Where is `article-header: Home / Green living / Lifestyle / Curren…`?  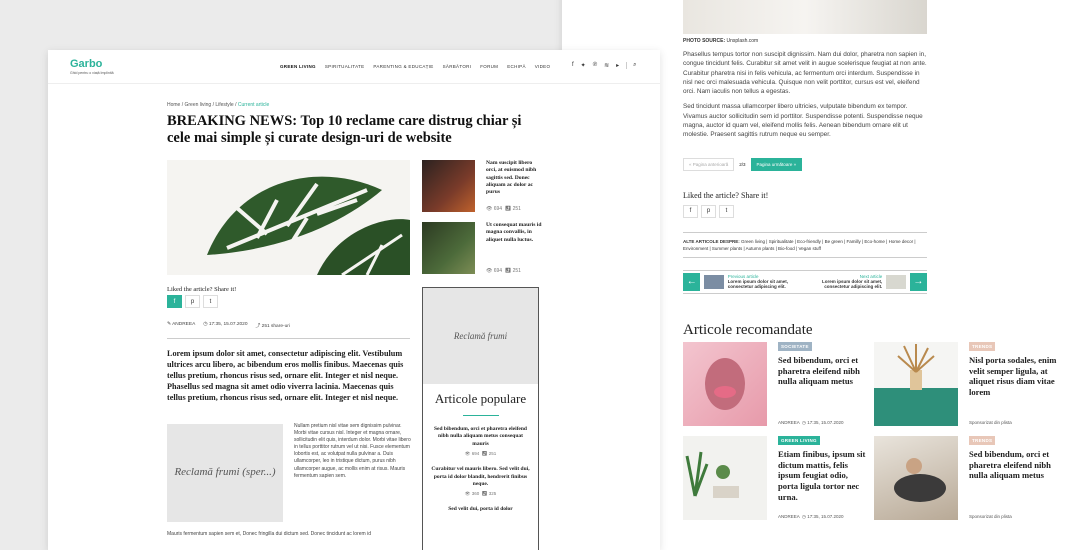 article-header: Home / Green living / Lifestyle / Curren… is located at coordinates (353, 125).